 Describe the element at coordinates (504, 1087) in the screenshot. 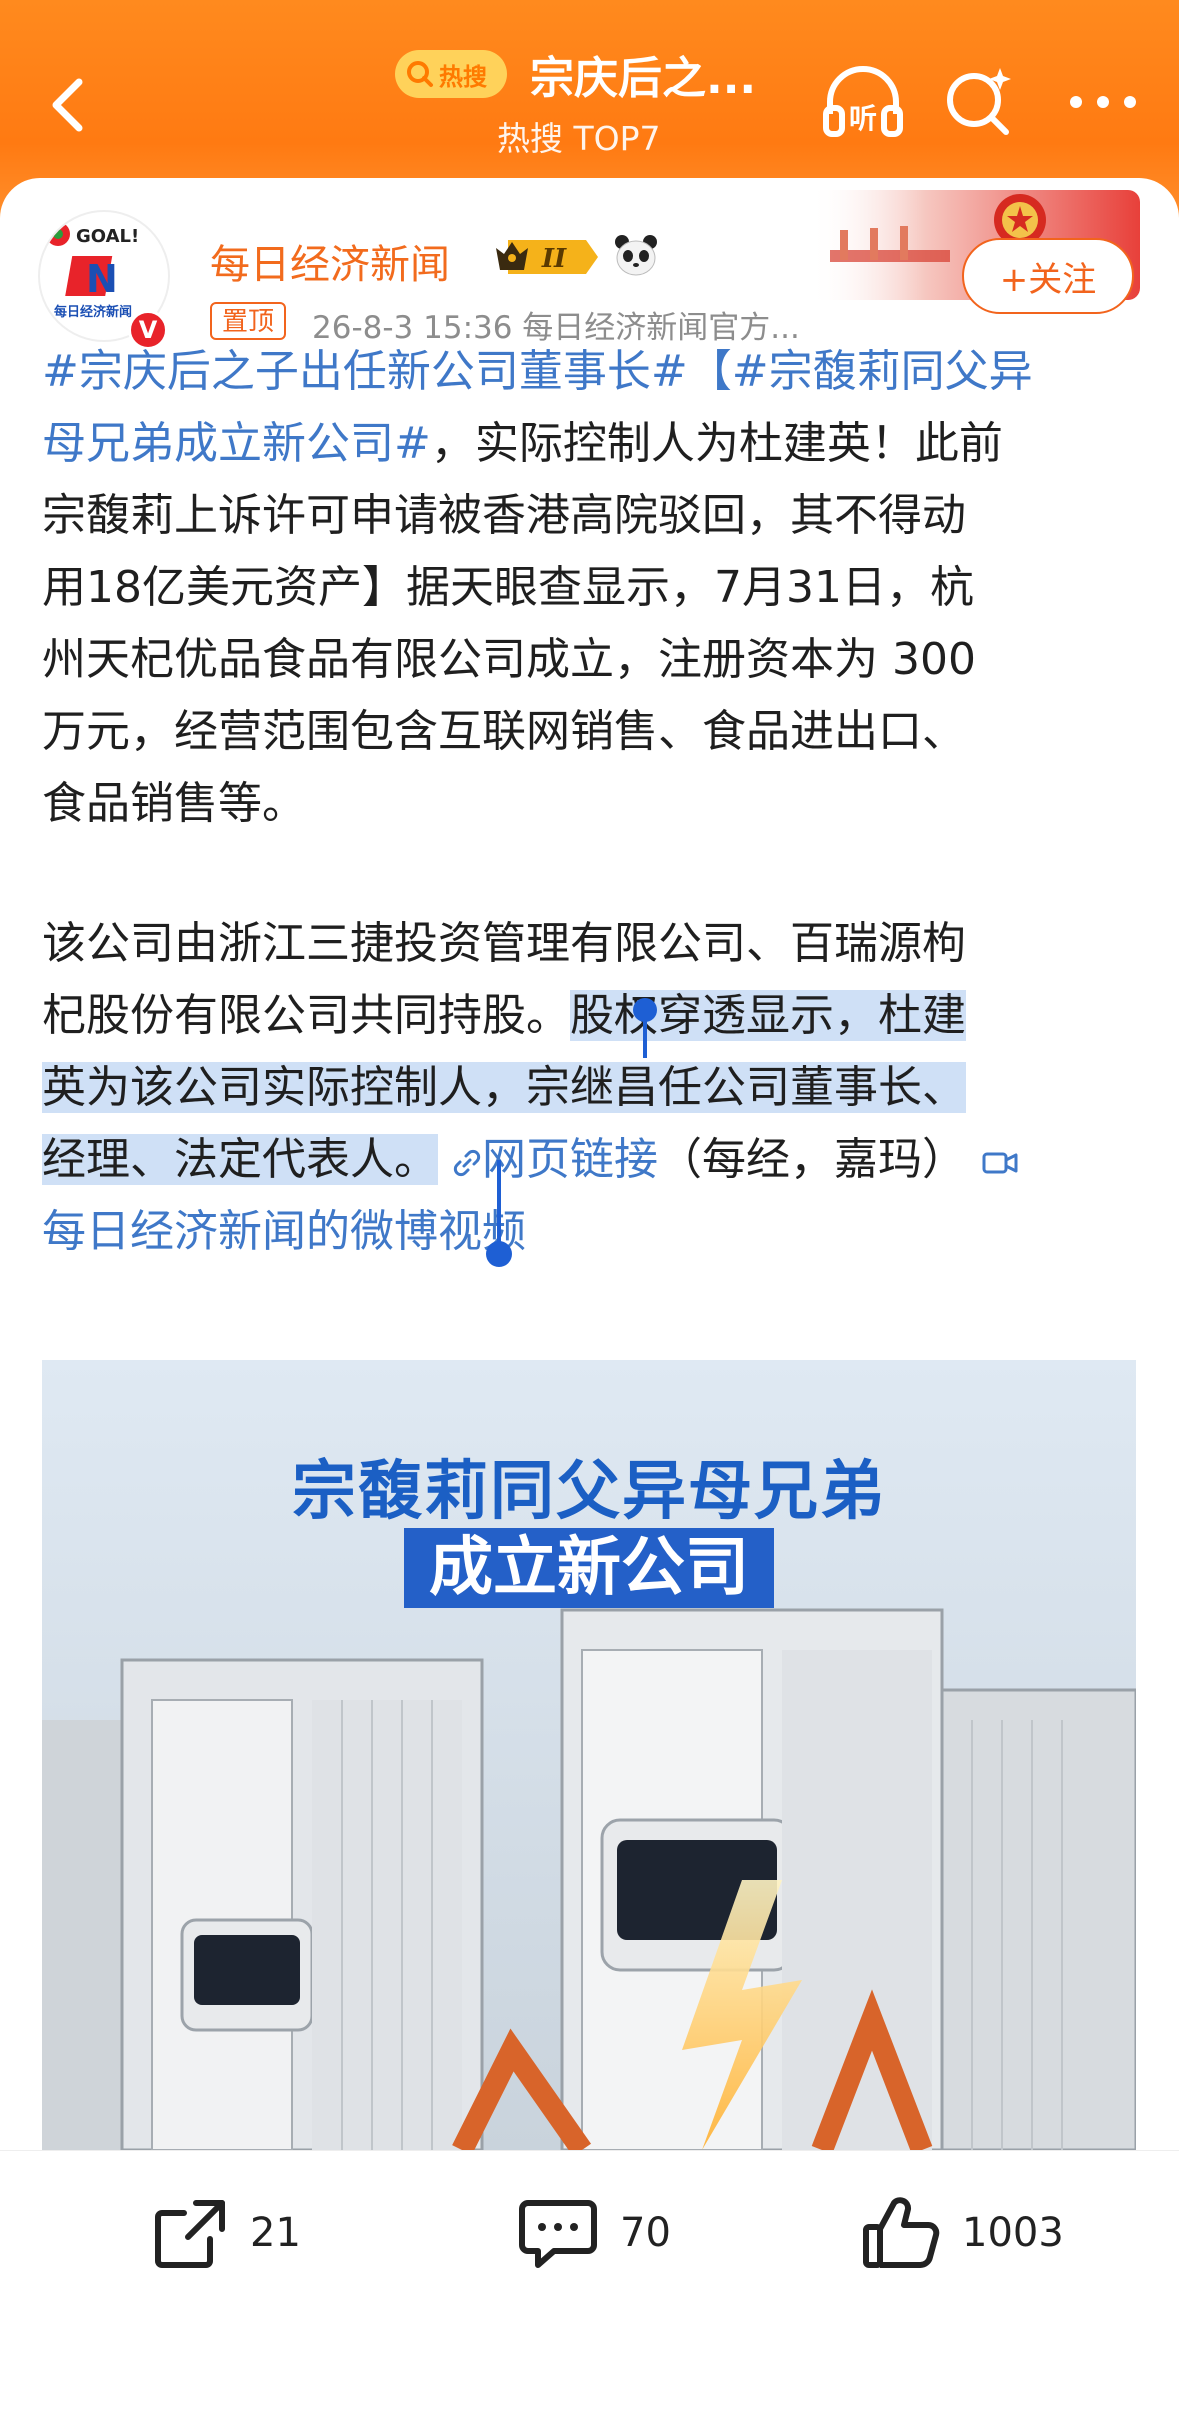

I see `selected-text: 英为该公司实际控制人，宗继昌任公司董事长、` at that location.